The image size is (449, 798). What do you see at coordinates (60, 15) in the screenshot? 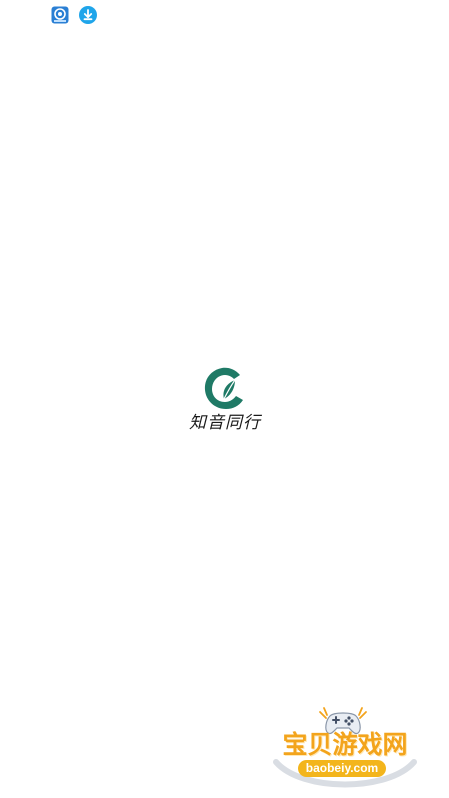
I see `app-notification-icon` at bounding box center [60, 15].